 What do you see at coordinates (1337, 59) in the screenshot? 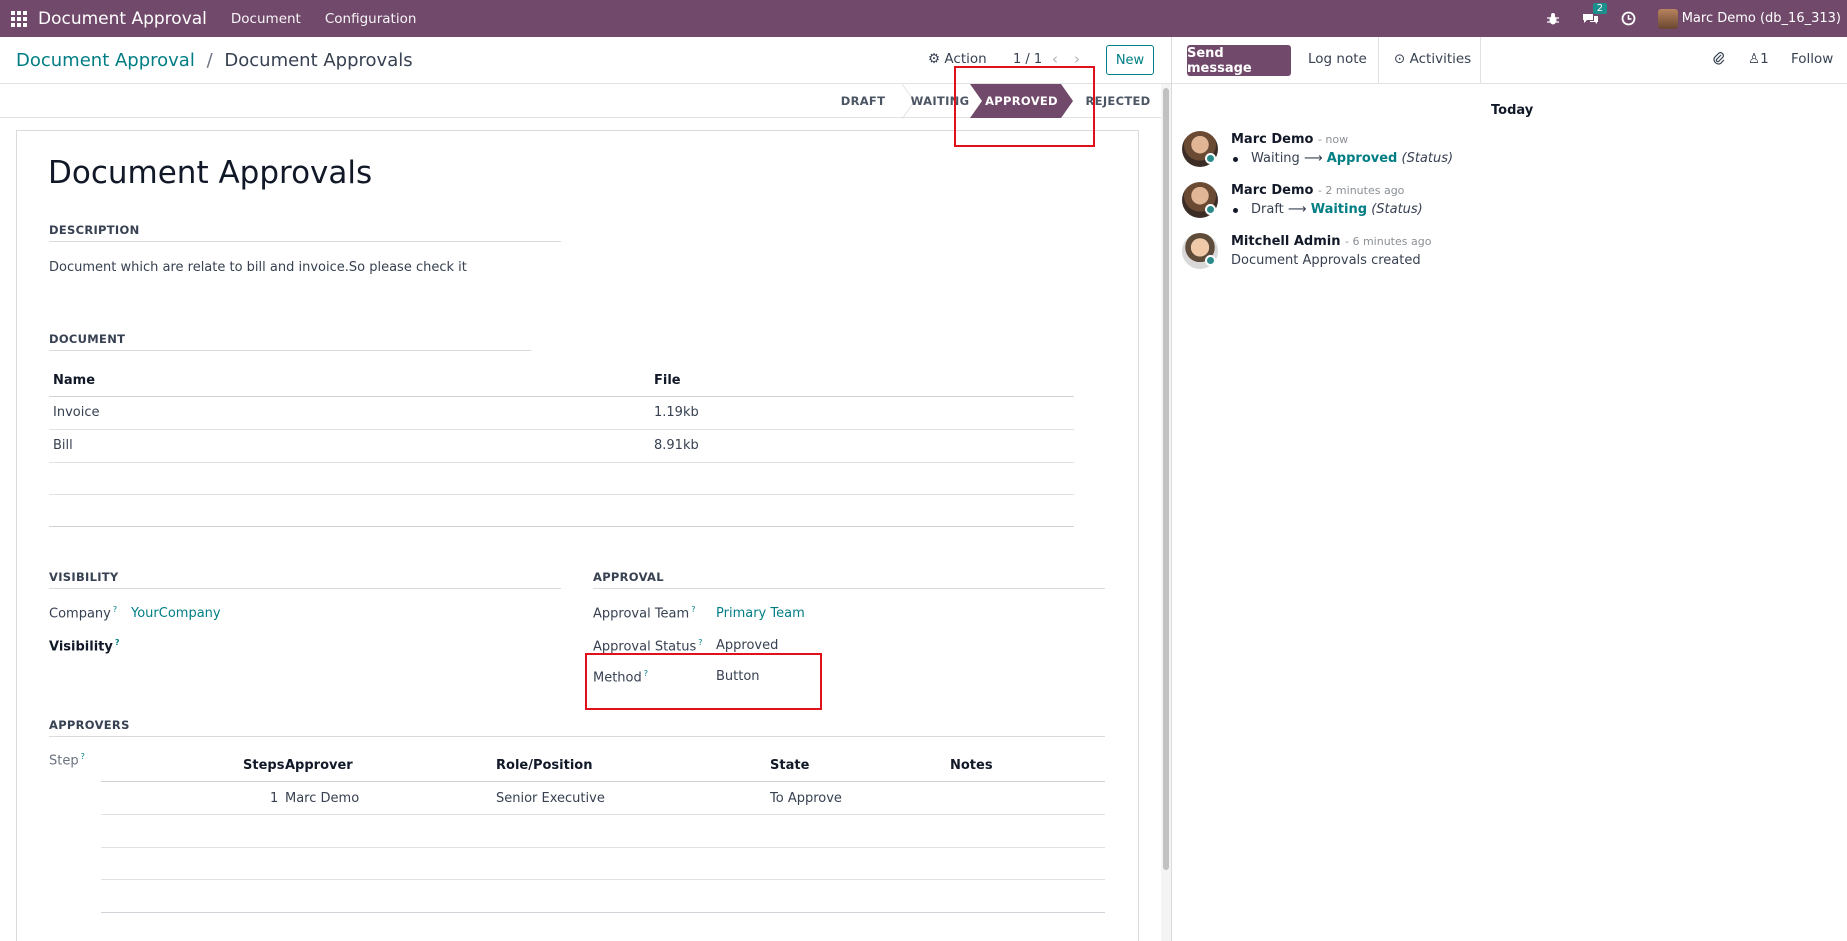
I see `log-note-button: Log note` at bounding box center [1337, 59].